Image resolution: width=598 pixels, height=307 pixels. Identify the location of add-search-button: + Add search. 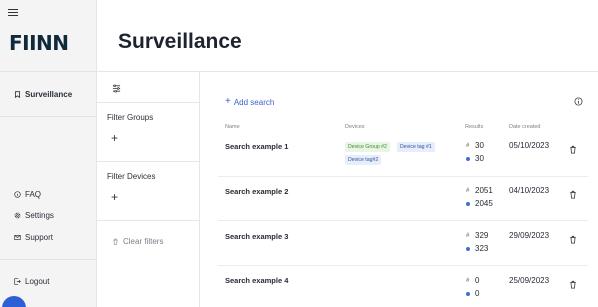
(249, 102).